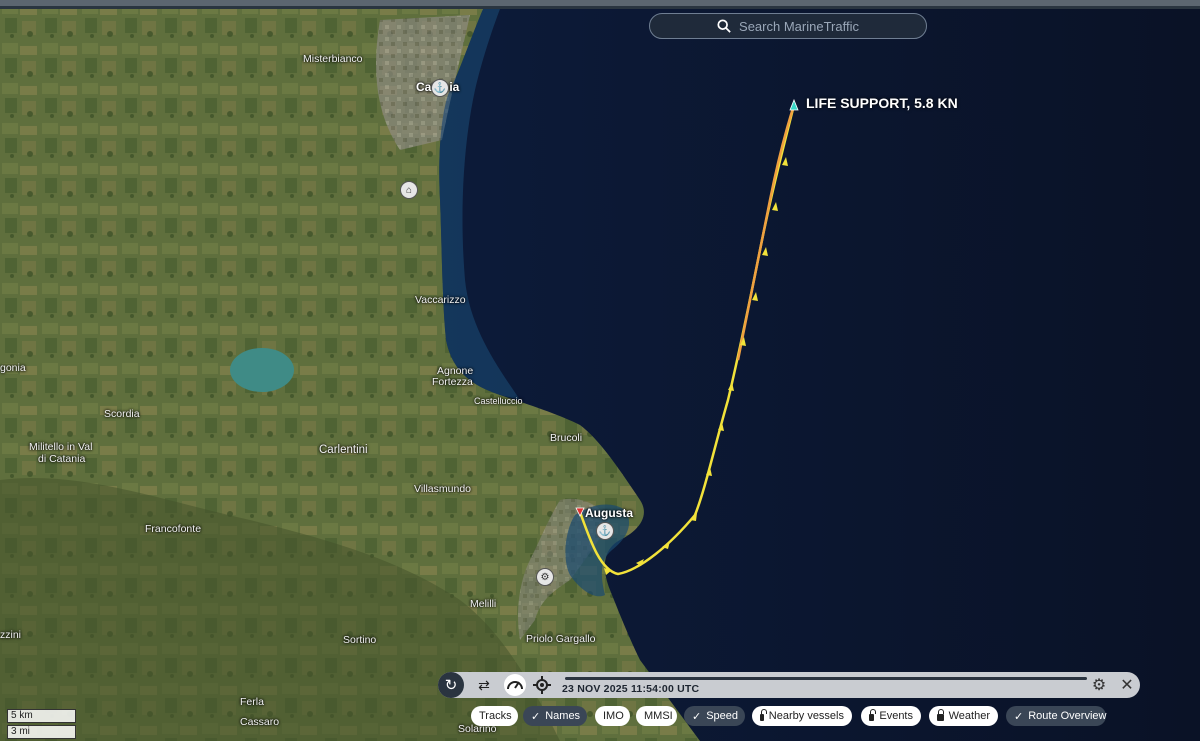 This screenshot has height=741, width=1200. I want to click on swap-button: ⇄, so click(484, 685).